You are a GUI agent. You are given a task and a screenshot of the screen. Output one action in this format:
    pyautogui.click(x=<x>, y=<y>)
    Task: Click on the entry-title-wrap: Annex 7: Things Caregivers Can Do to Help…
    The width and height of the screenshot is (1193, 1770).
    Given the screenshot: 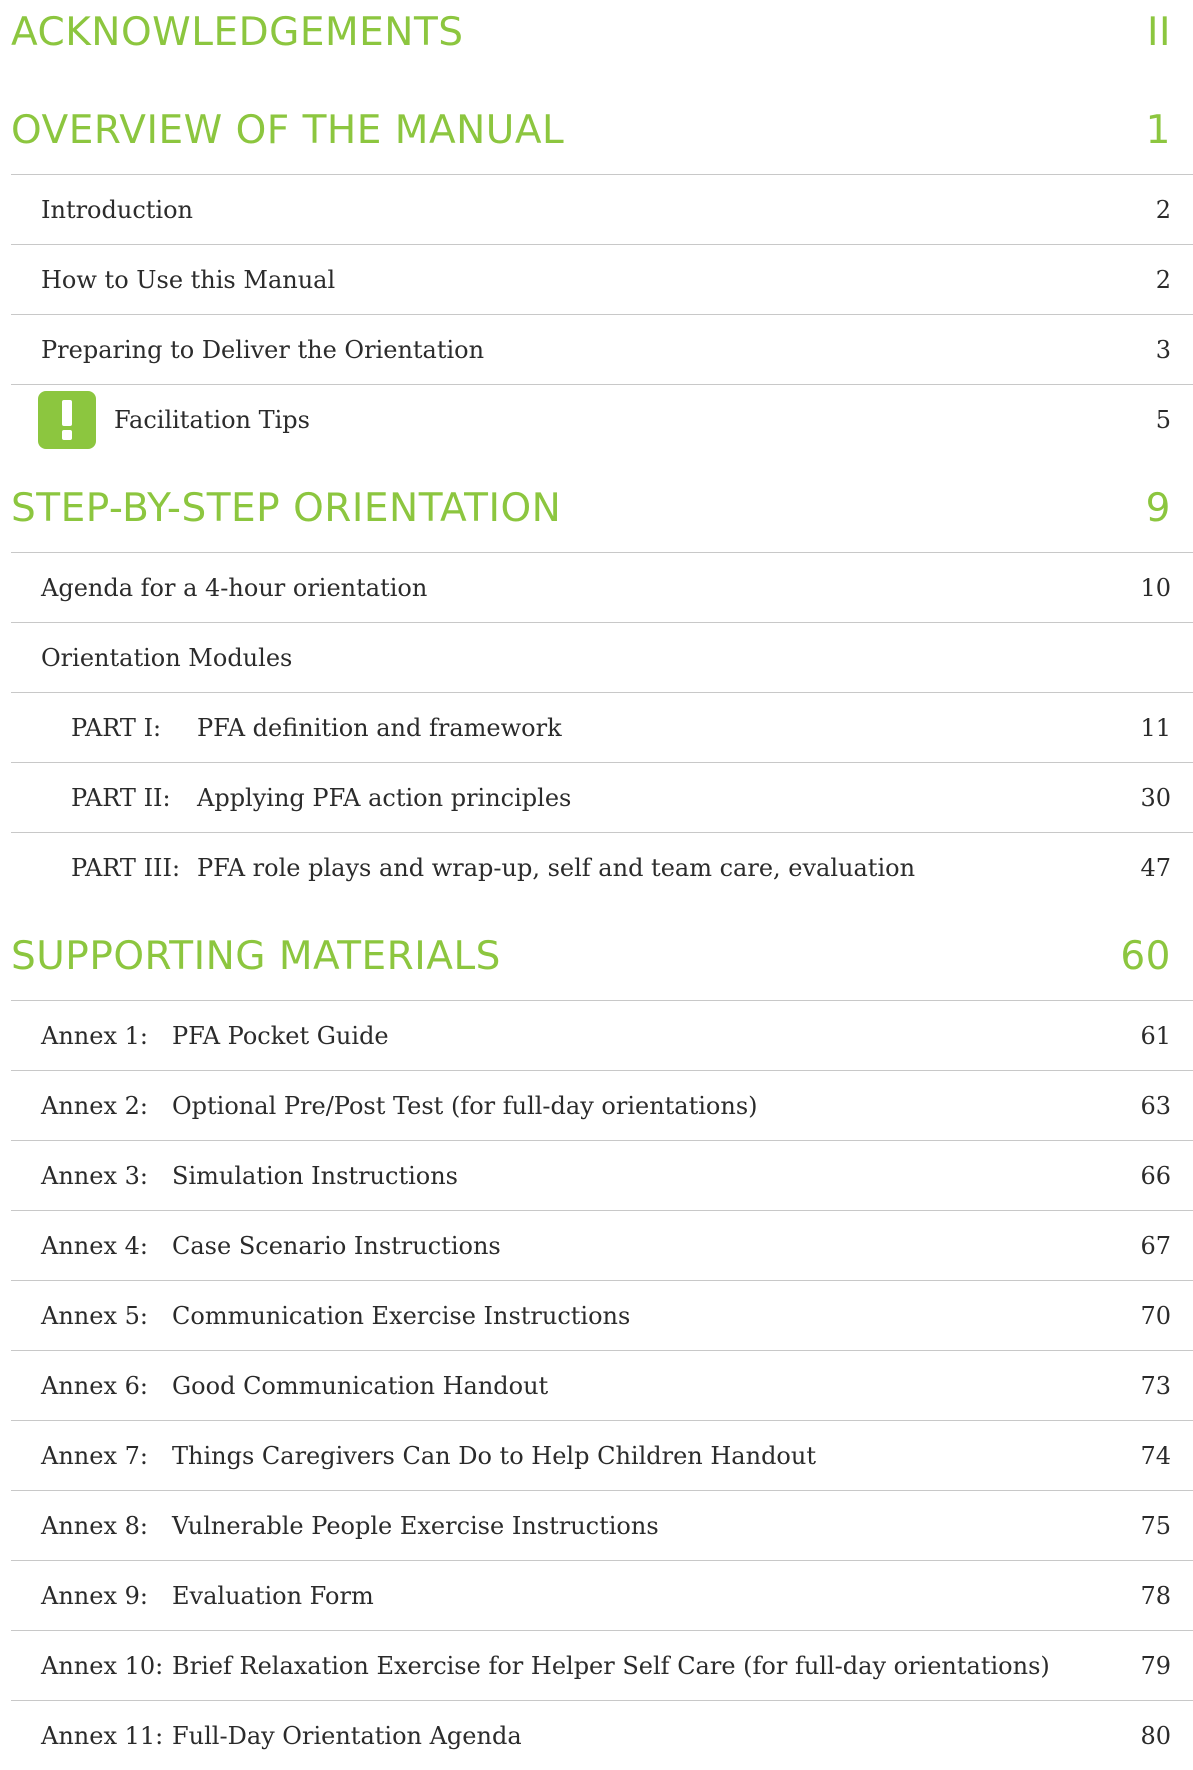 What is the action you would take?
    pyautogui.click(x=575, y=1456)
    